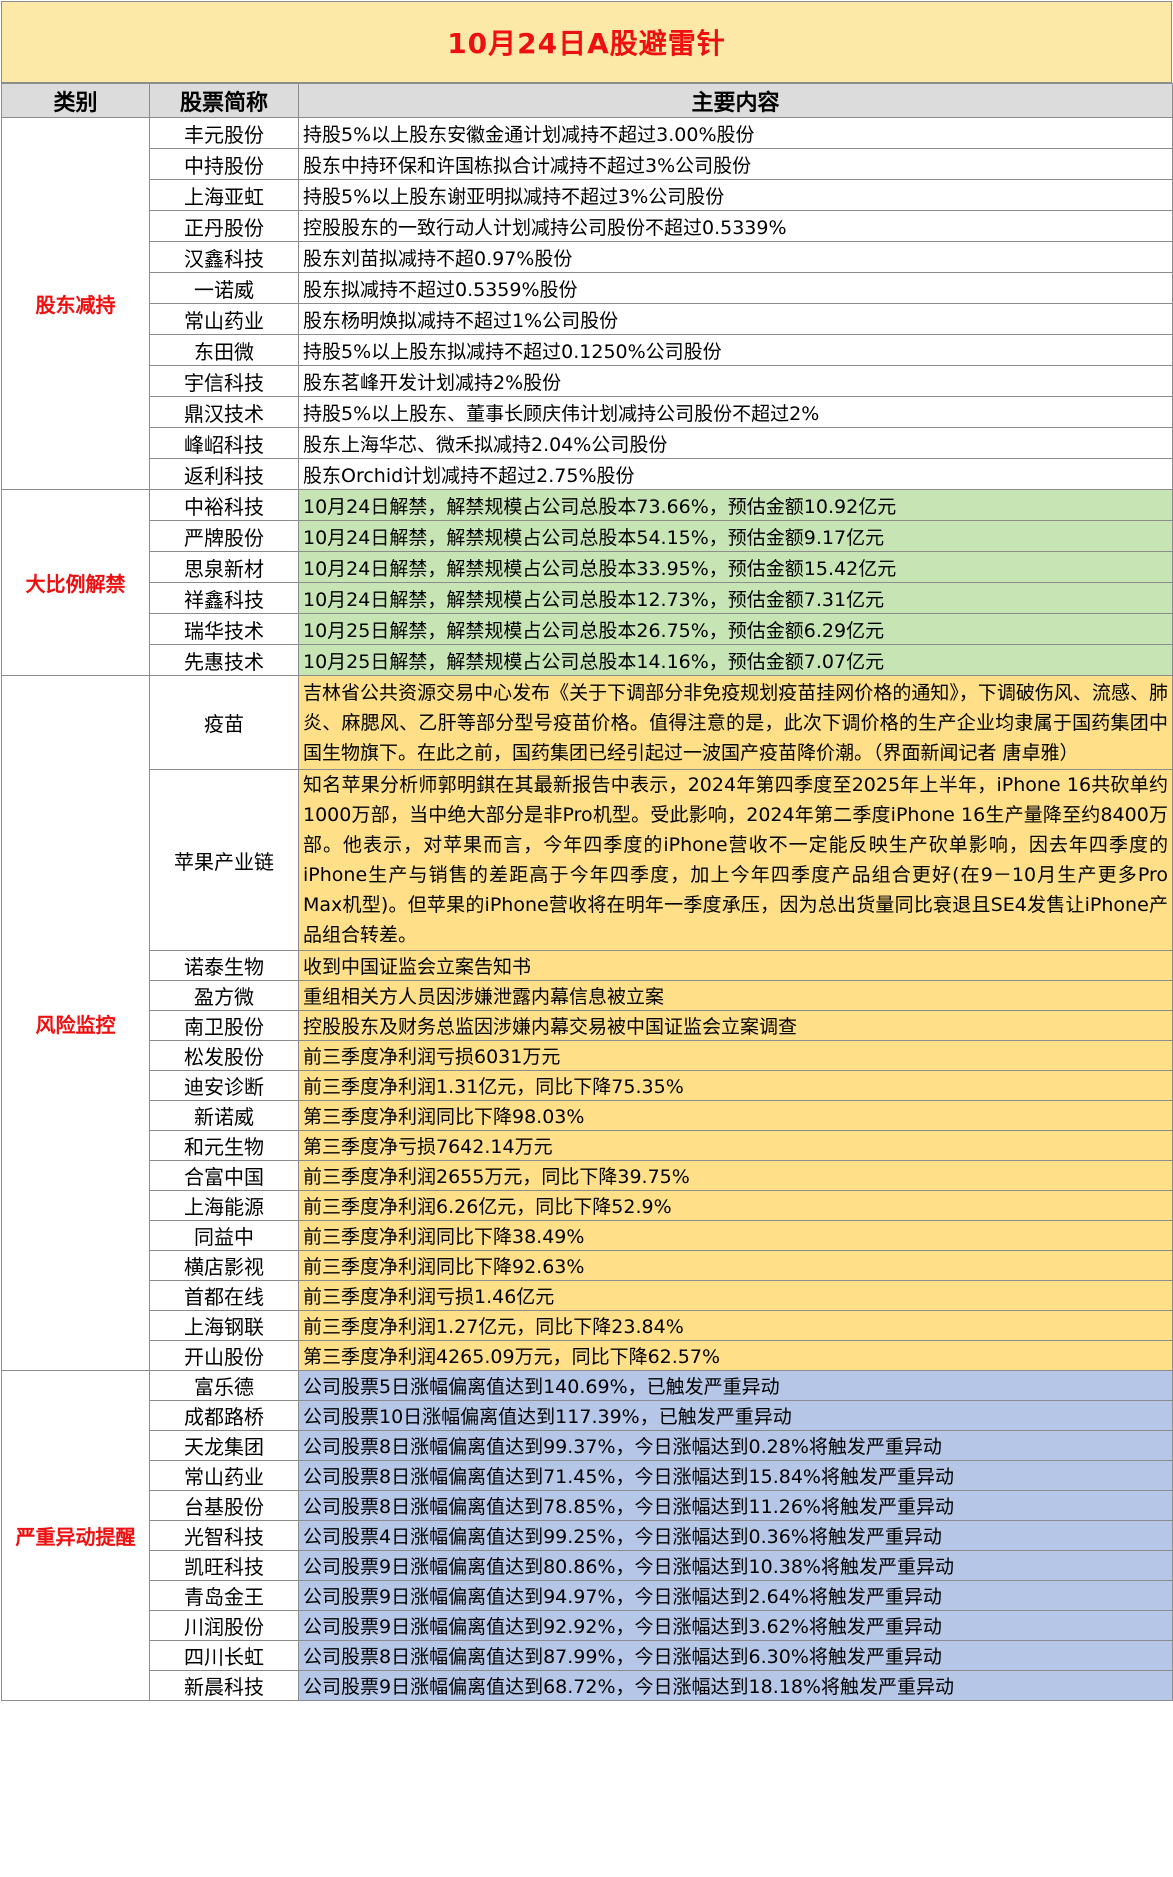  I want to click on table-row: 先惠技术 10月25日解禁，解禁规模占公司总股本14.16%，预估金额7.07亿元, so click(587, 660).